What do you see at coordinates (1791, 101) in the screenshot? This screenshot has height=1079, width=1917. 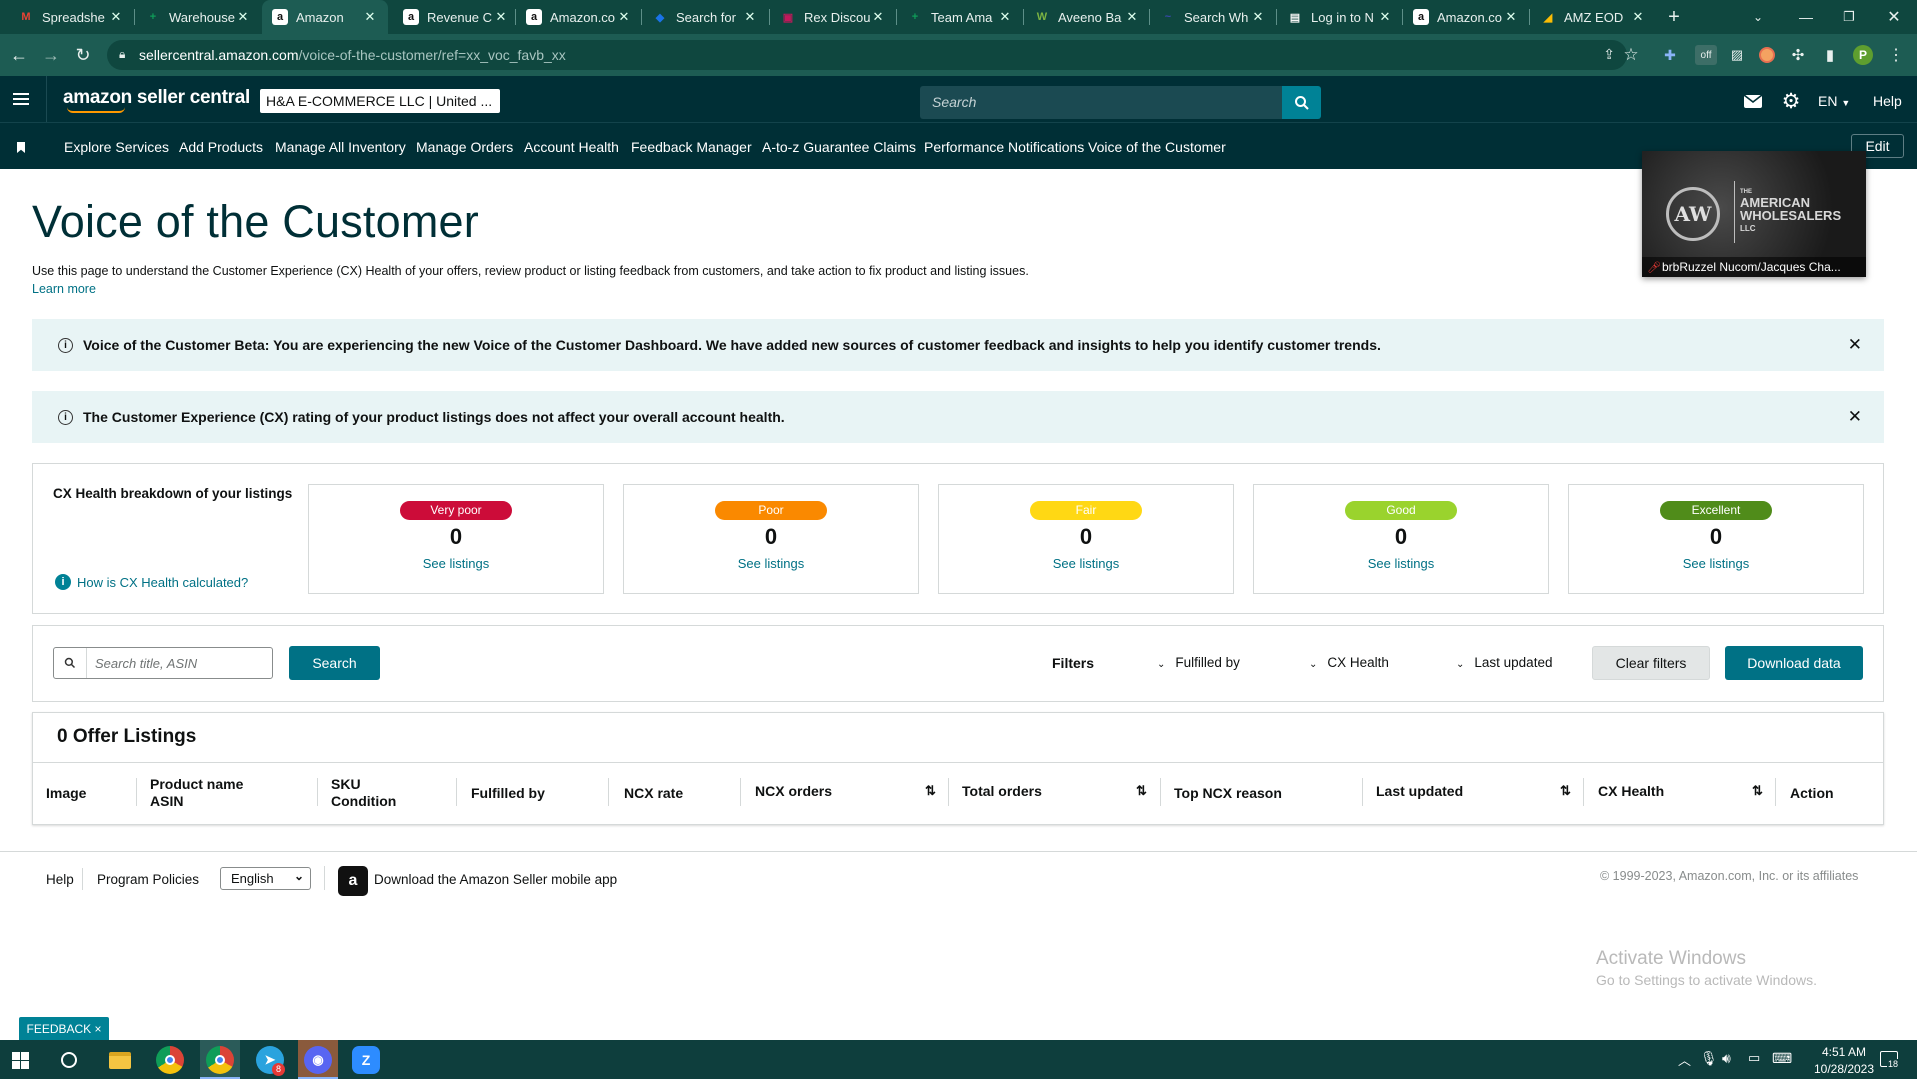 I see `settings-gear-icon: ⚙` at bounding box center [1791, 101].